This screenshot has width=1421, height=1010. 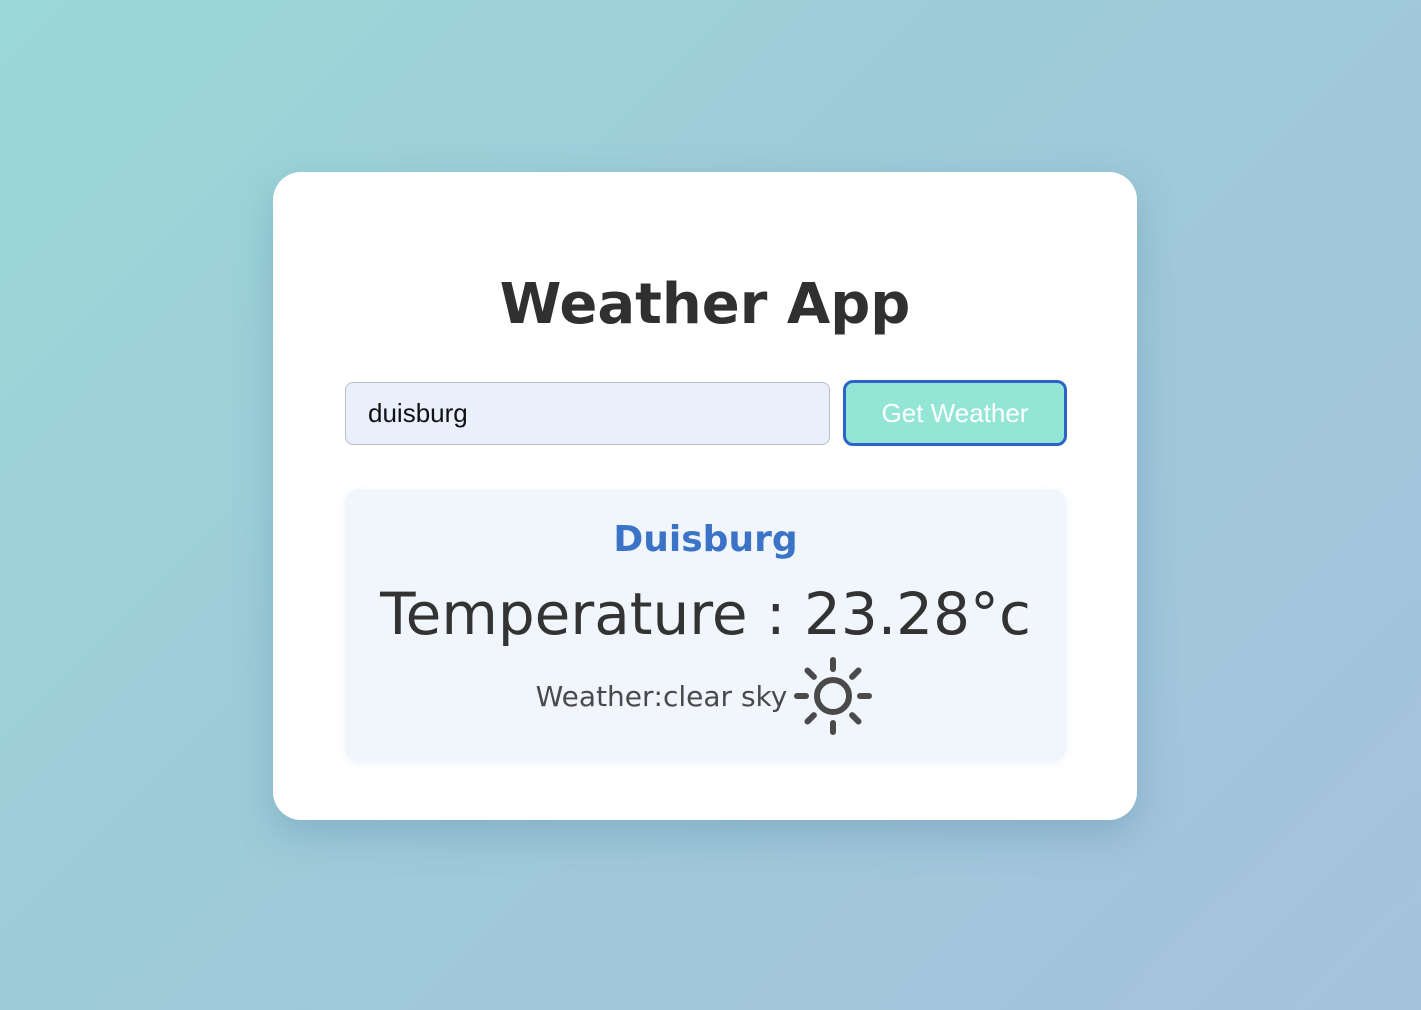 I want to click on temperature-unit: °c, so click(x=1000, y=614).